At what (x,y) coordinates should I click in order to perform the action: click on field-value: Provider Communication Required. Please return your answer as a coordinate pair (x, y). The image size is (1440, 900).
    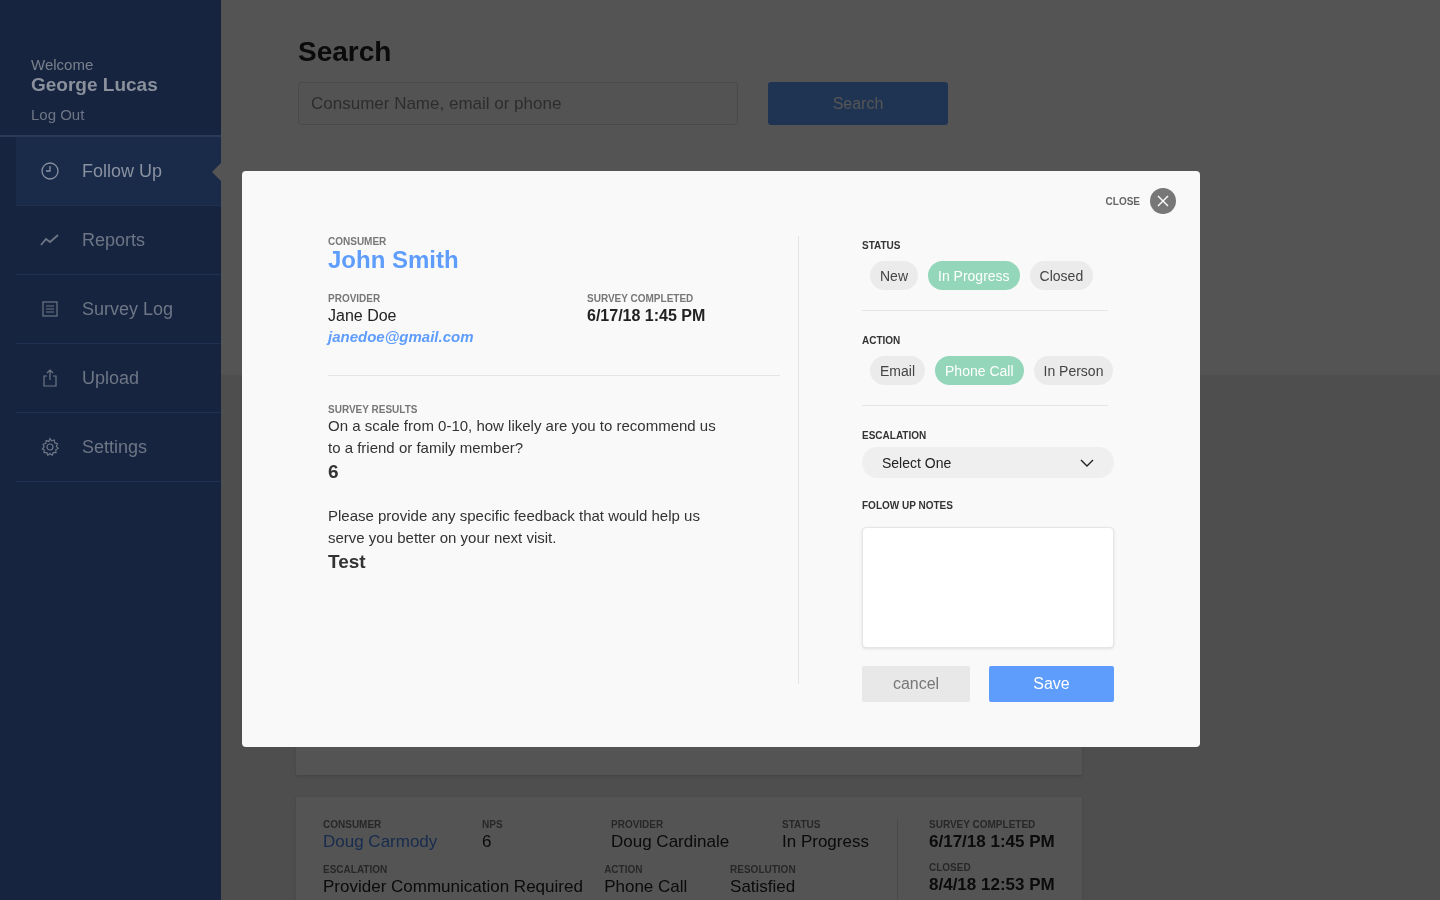
    Looking at the image, I should click on (453, 887).